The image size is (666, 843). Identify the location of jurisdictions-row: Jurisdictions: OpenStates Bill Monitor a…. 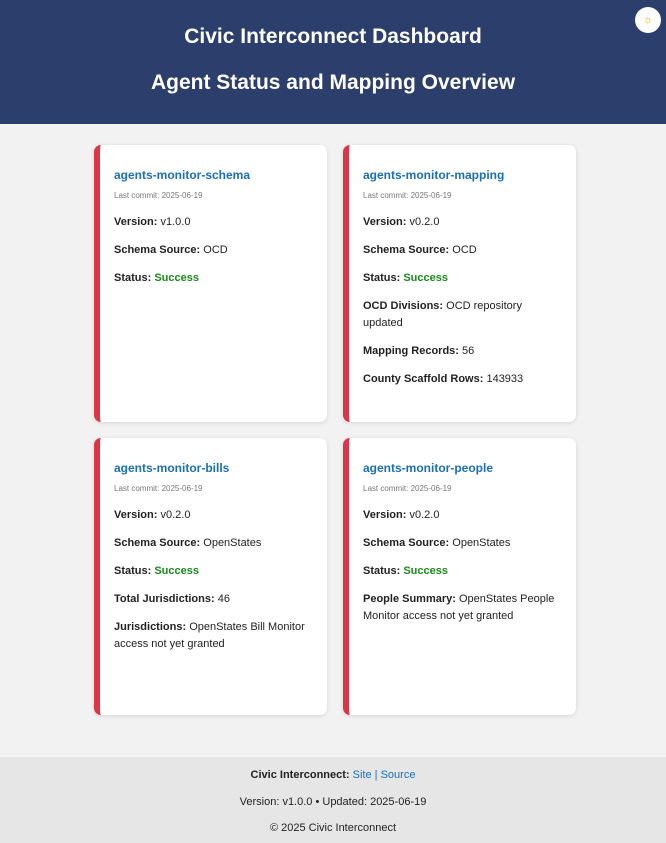
(209, 635).